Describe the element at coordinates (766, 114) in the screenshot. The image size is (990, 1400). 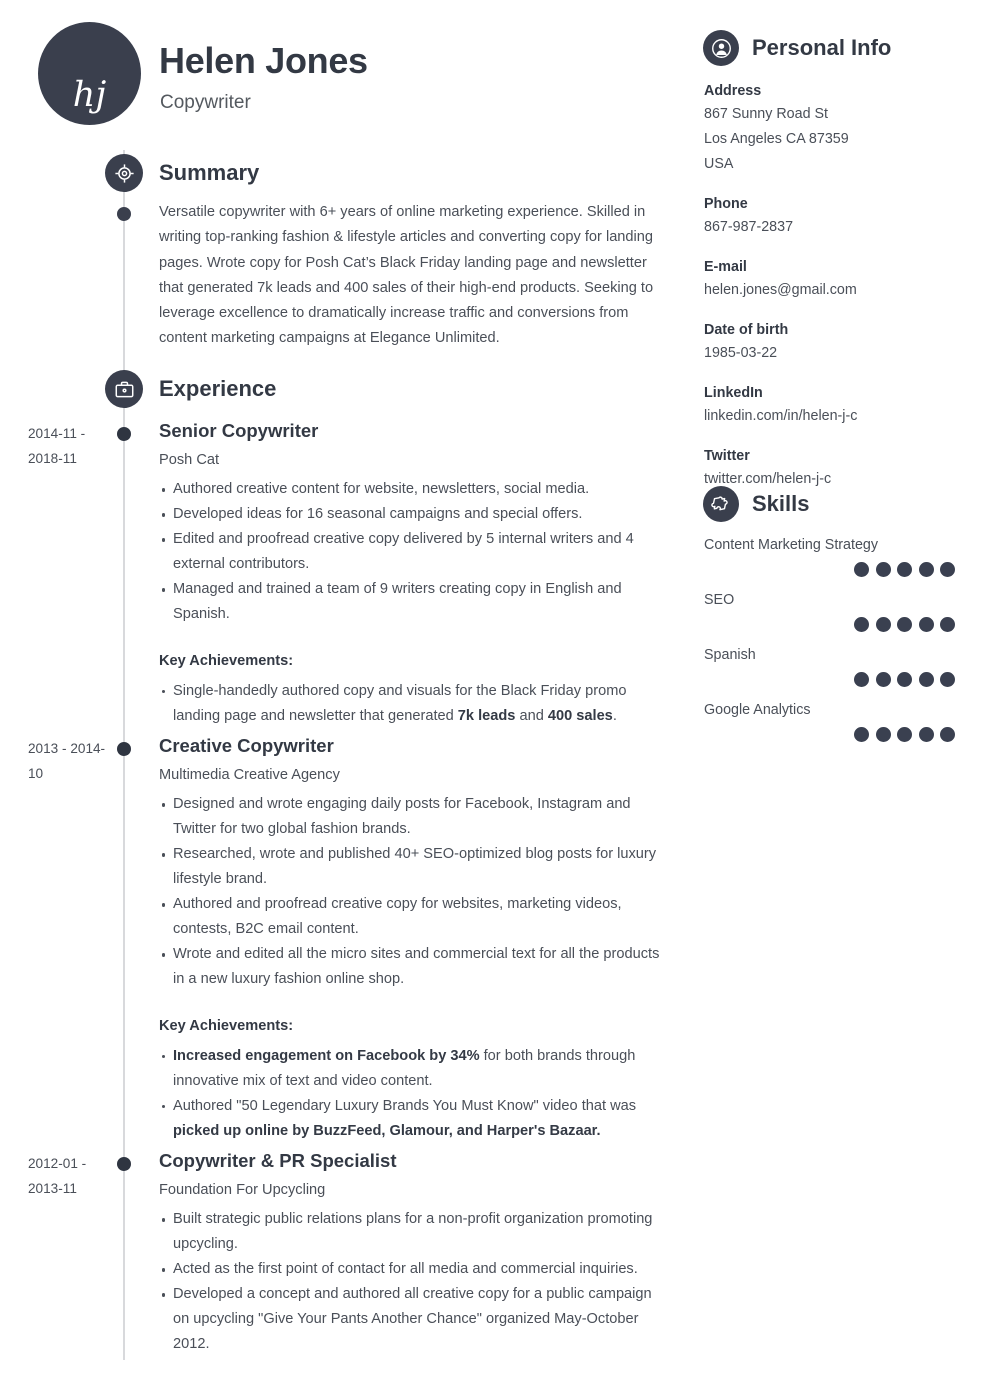
I see `info-value: 867 Sunny Road St` at that location.